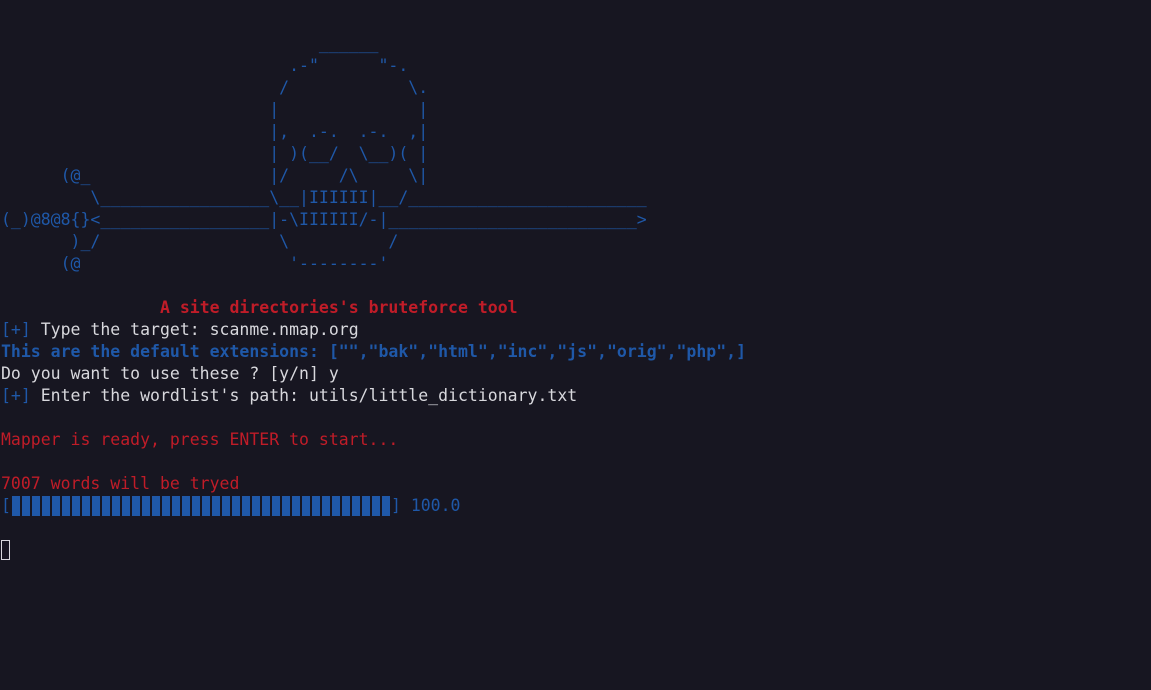 The image size is (1151, 690). I want to click on input-line, so click(576, 550).